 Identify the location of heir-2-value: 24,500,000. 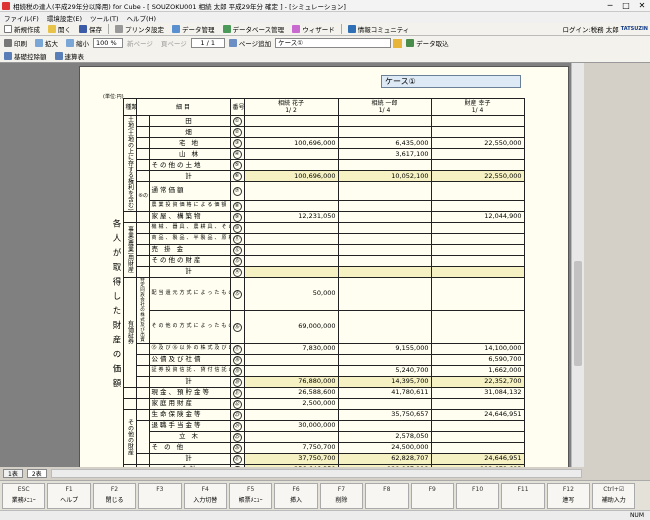
(384, 447).